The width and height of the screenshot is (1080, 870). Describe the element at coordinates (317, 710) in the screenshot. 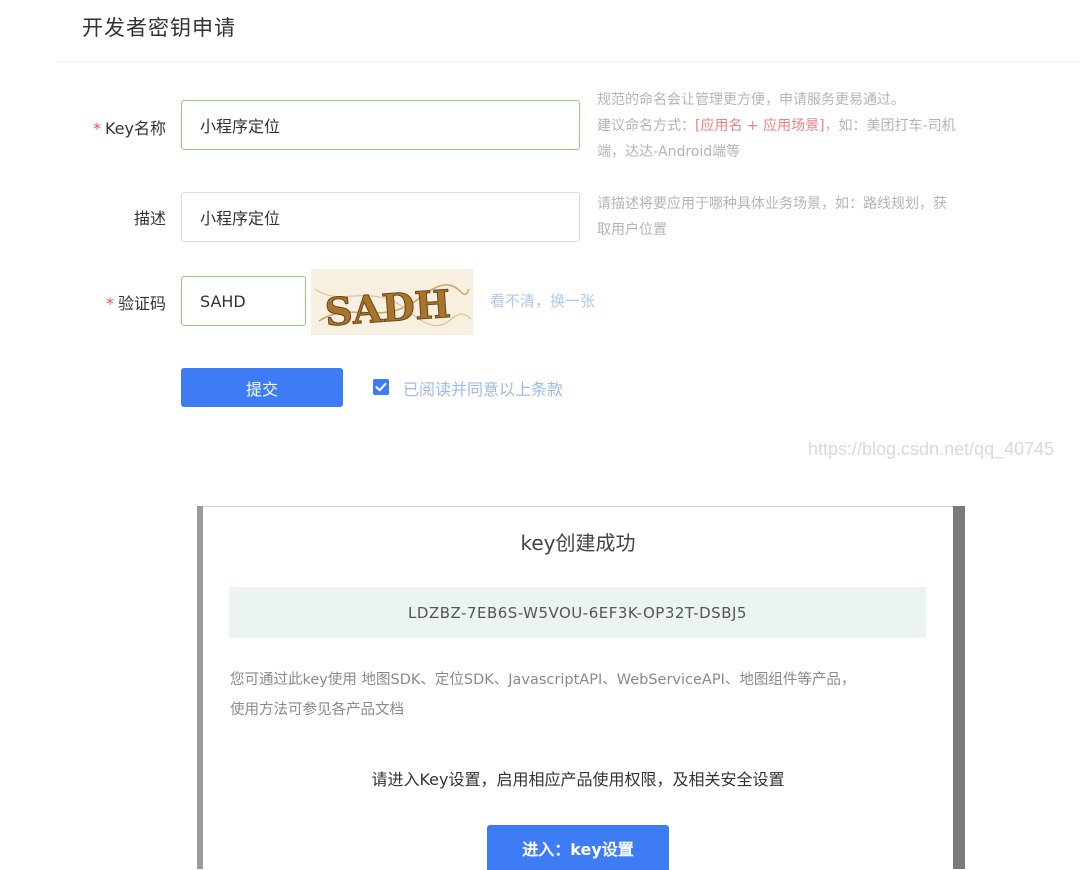

I see `modal-description-line2: 使用方法可参见各产品文档` at that location.